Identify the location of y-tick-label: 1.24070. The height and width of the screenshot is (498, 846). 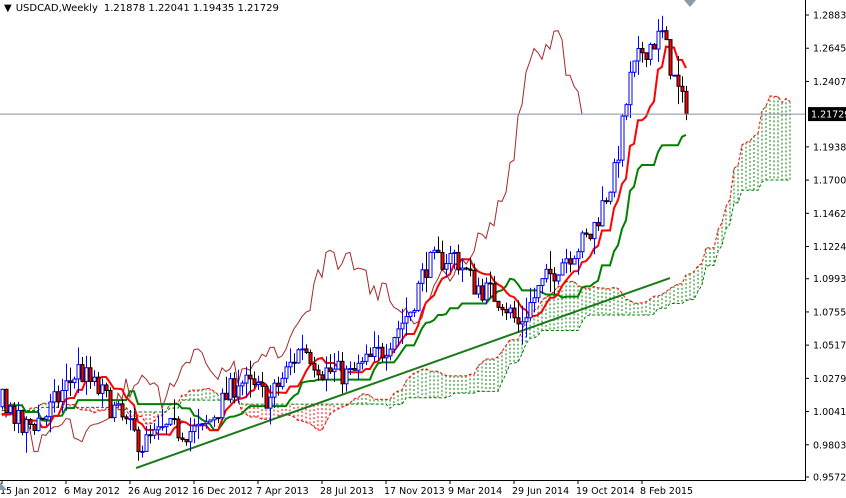
(829, 82).